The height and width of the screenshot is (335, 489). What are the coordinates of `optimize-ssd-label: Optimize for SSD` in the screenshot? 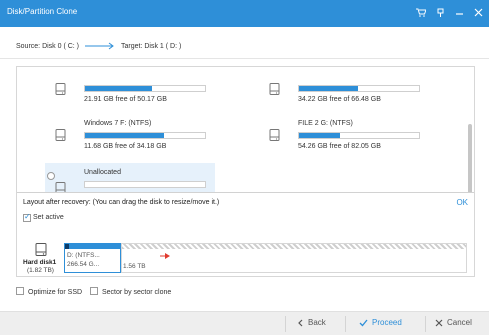 It's located at (55, 292).